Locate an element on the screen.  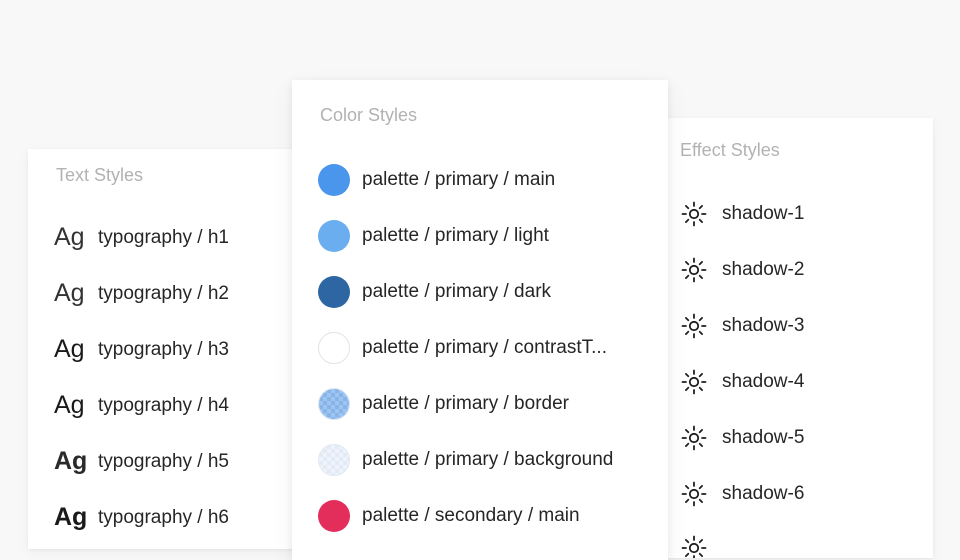
color-style-item-primary-border: palette / primary / border is located at coordinates (443, 404).